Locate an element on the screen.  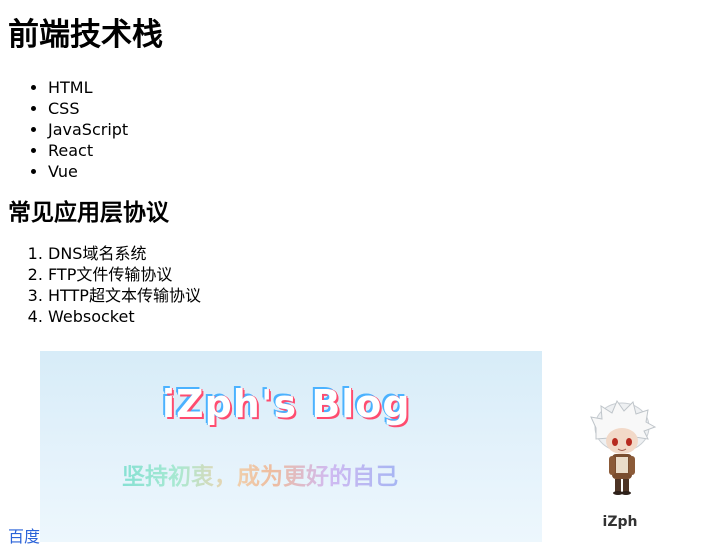
list-item: JavaScript is located at coordinates (381, 129).